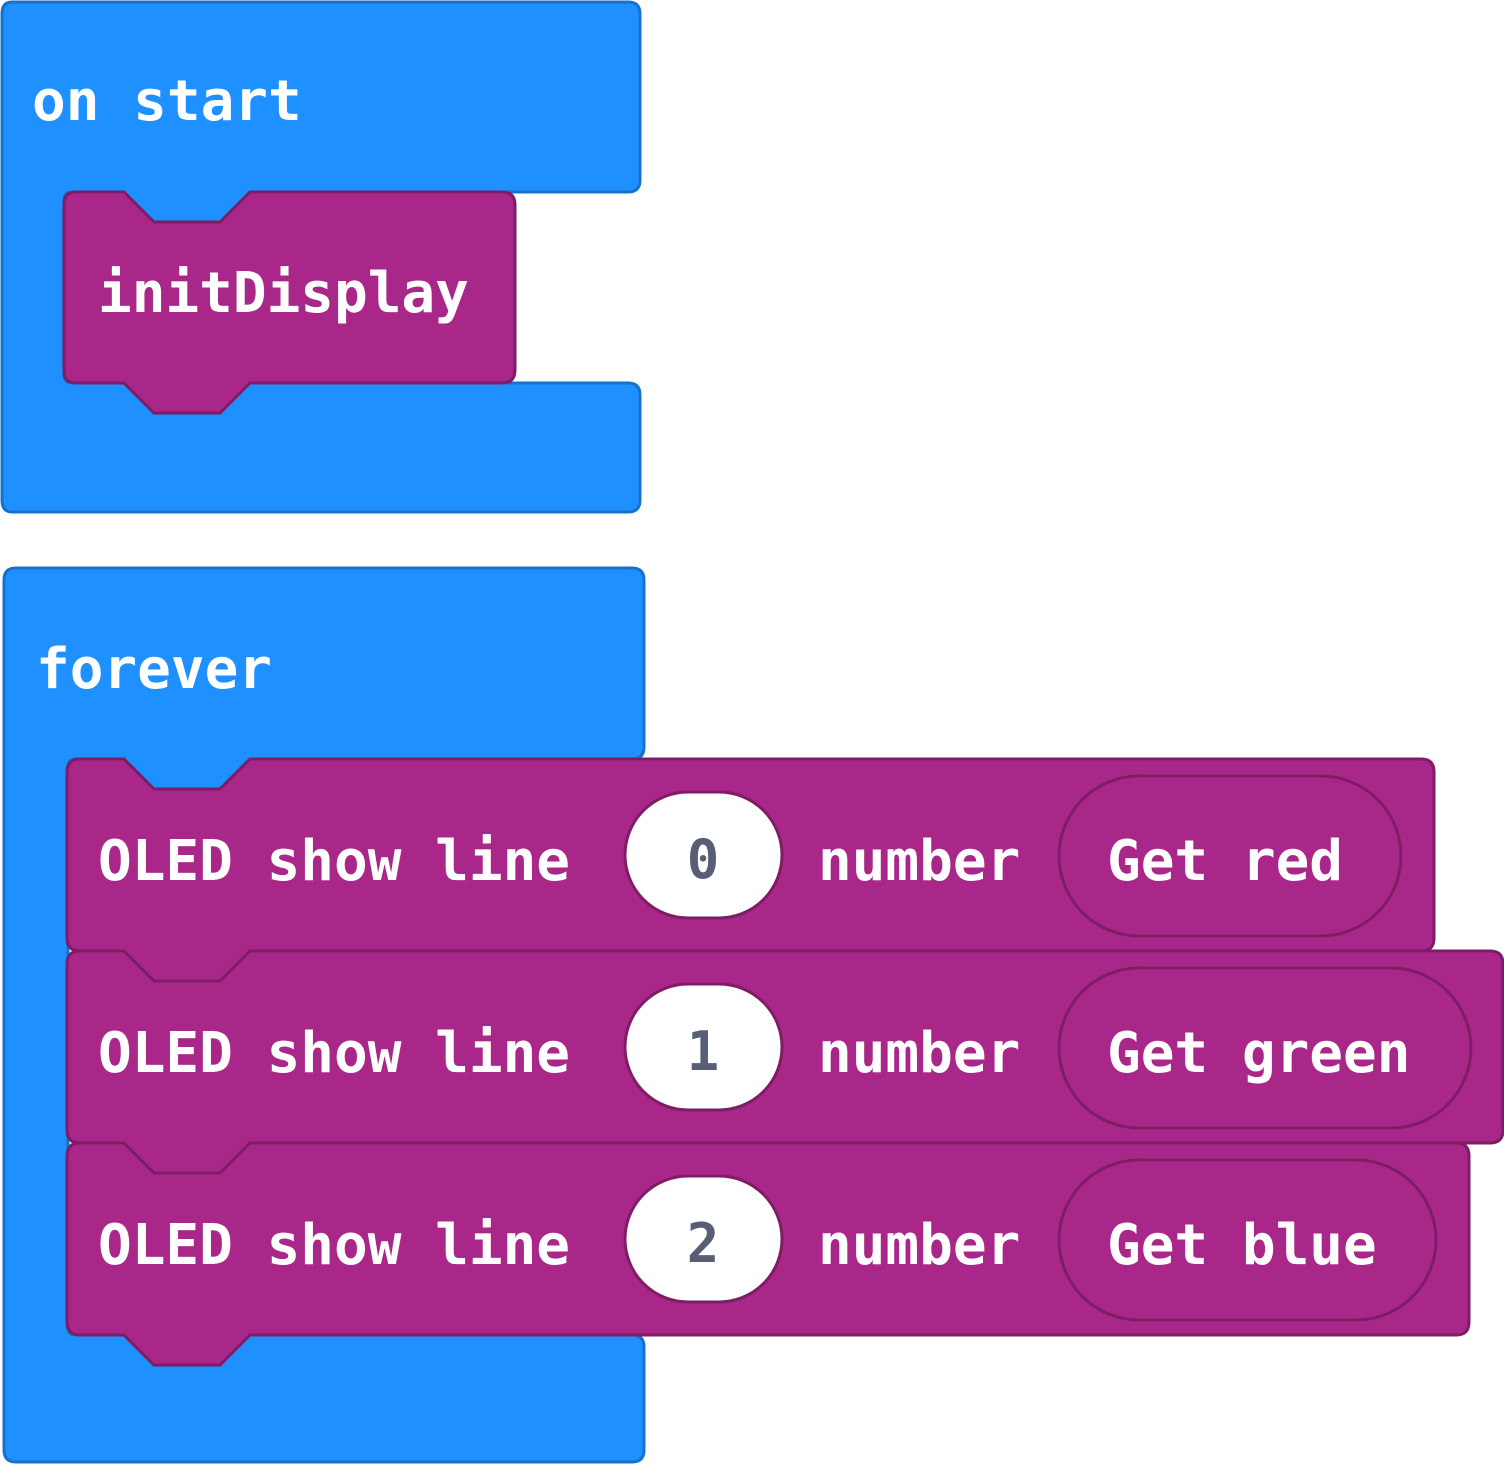 The height and width of the screenshot is (1464, 1504). Describe the element at coordinates (703, 1243) in the screenshot. I see `line-number-value: 2` at that location.